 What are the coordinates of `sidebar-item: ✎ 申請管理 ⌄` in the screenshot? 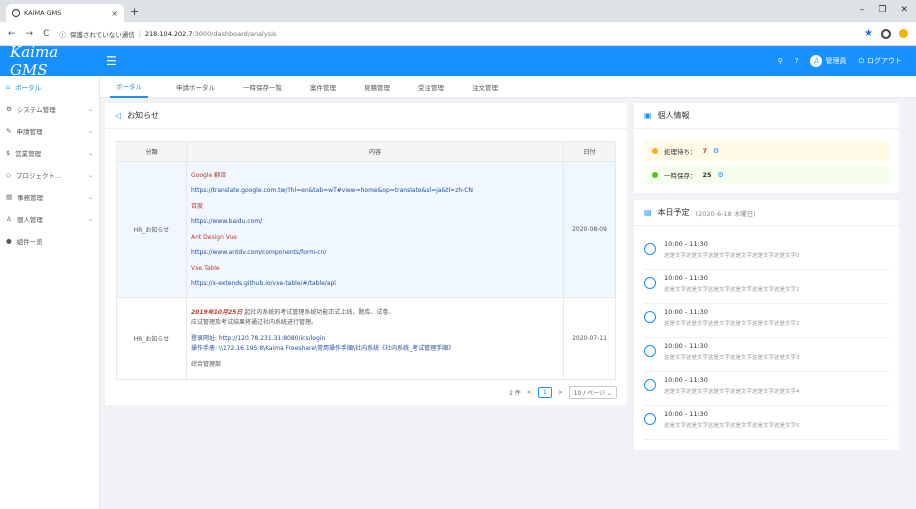 It's located at (49, 131).